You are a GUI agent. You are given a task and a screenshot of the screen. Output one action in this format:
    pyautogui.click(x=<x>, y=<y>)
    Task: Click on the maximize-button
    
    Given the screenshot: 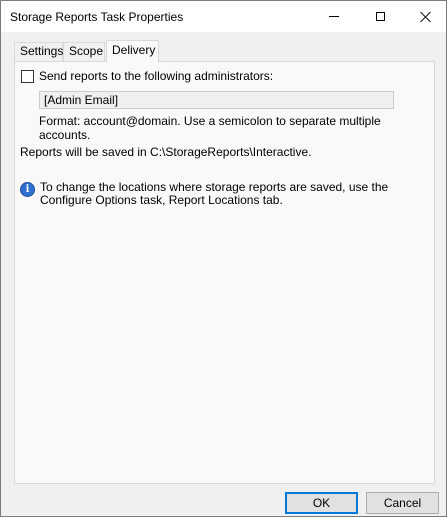 What is the action you would take?
    pyautogui.click(x=380, y=16)
    